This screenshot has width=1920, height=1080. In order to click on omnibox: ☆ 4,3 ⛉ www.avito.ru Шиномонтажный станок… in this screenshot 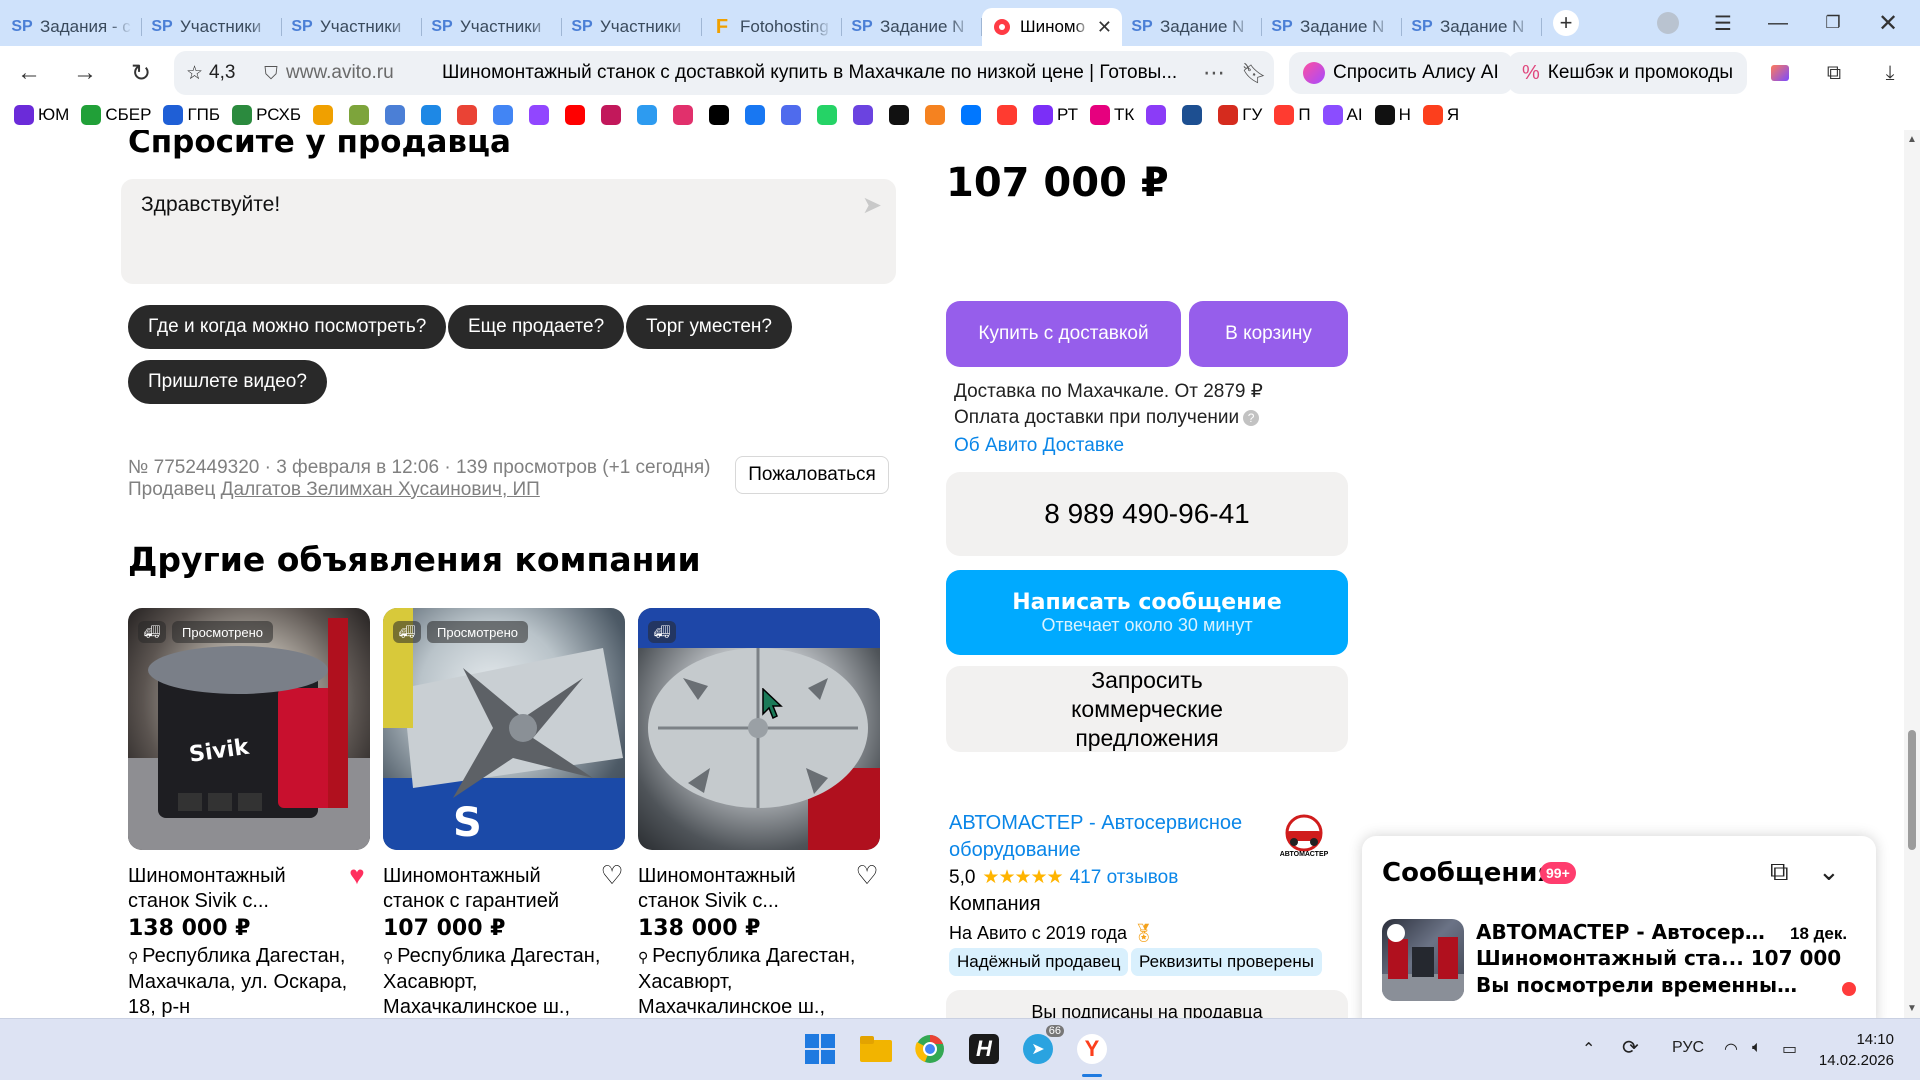, I will do `click(724, 73)`.